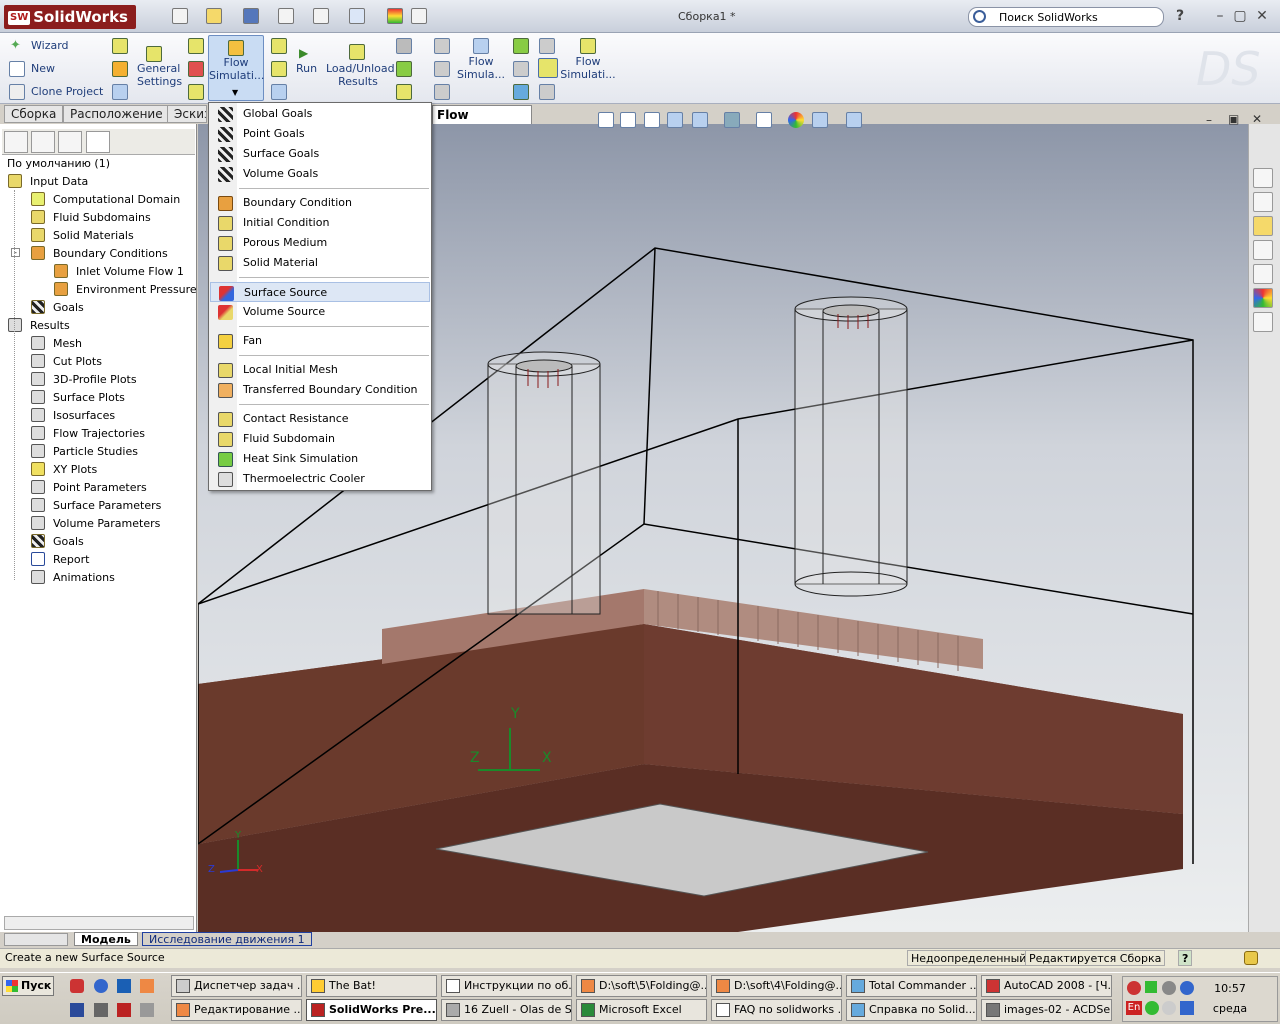 The width and height of the screenshot is (1280, 1024). What do you see at coordinates (77, 361) in the screenshot?
I see `tree-cut-plots: Cut Plots` at bounding box center [77, 361].